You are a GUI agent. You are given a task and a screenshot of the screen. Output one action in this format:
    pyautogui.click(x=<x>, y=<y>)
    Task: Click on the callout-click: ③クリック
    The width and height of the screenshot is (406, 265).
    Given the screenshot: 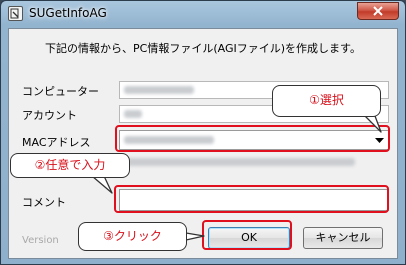 What is the action you would take?
    pyautogui.click(x=132, y=236)
    